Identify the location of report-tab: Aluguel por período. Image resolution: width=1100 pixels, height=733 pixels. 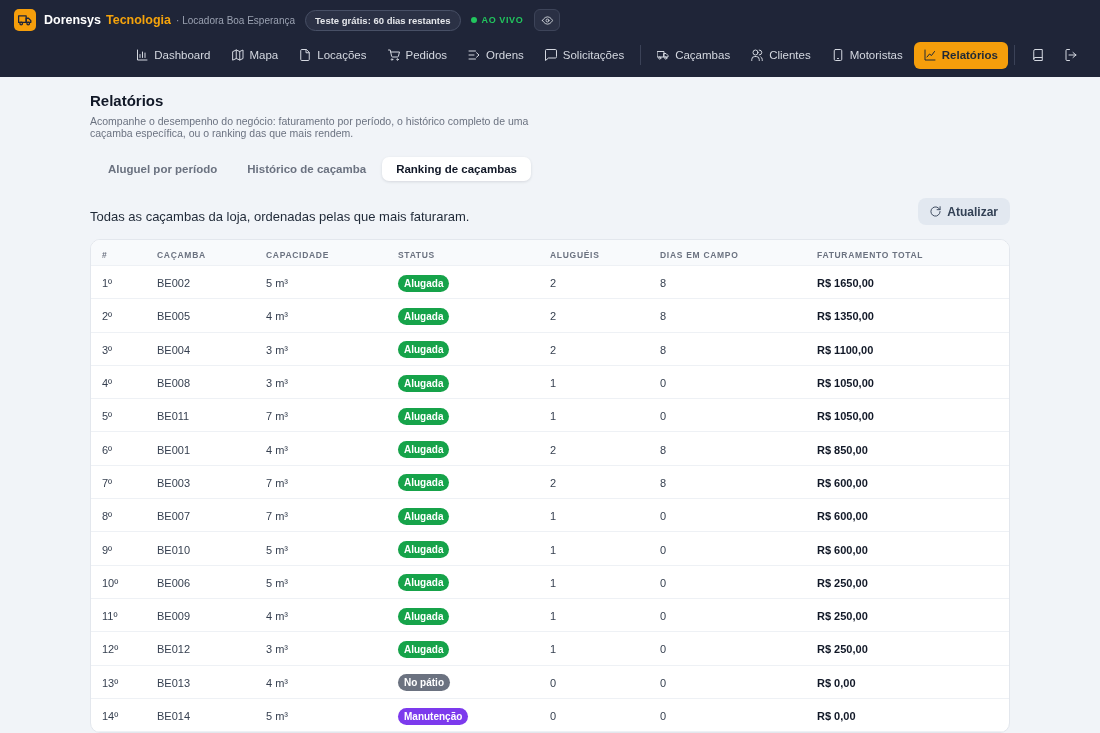
(163, 169).